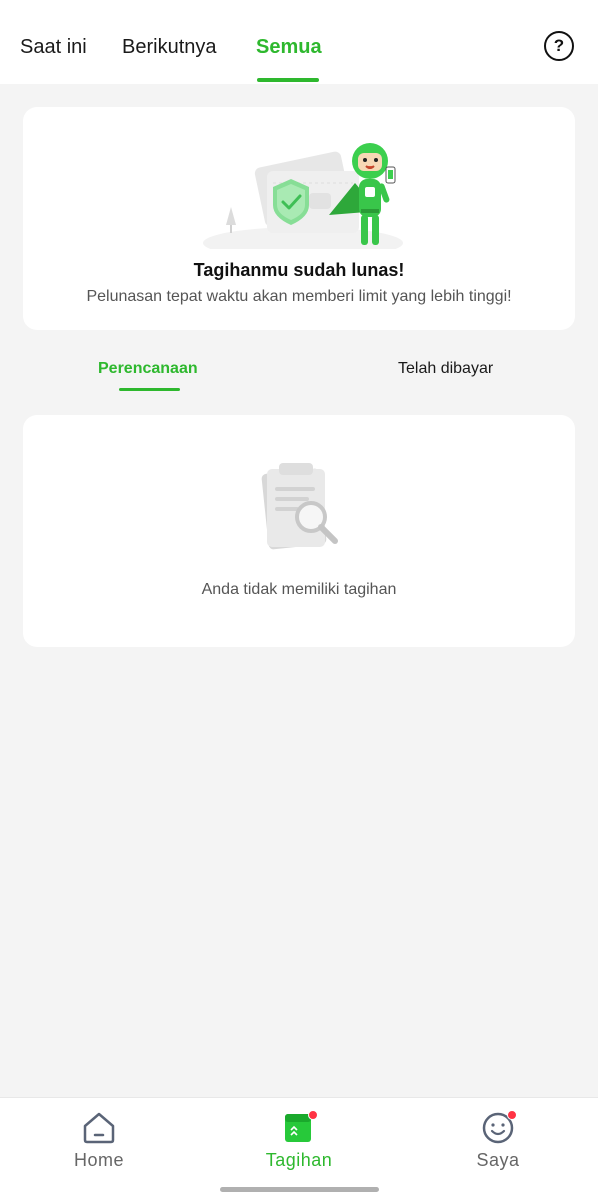 This screenshot has height=1200, width=598. I want to click on empty-document-search-icon, so click(299, 506).